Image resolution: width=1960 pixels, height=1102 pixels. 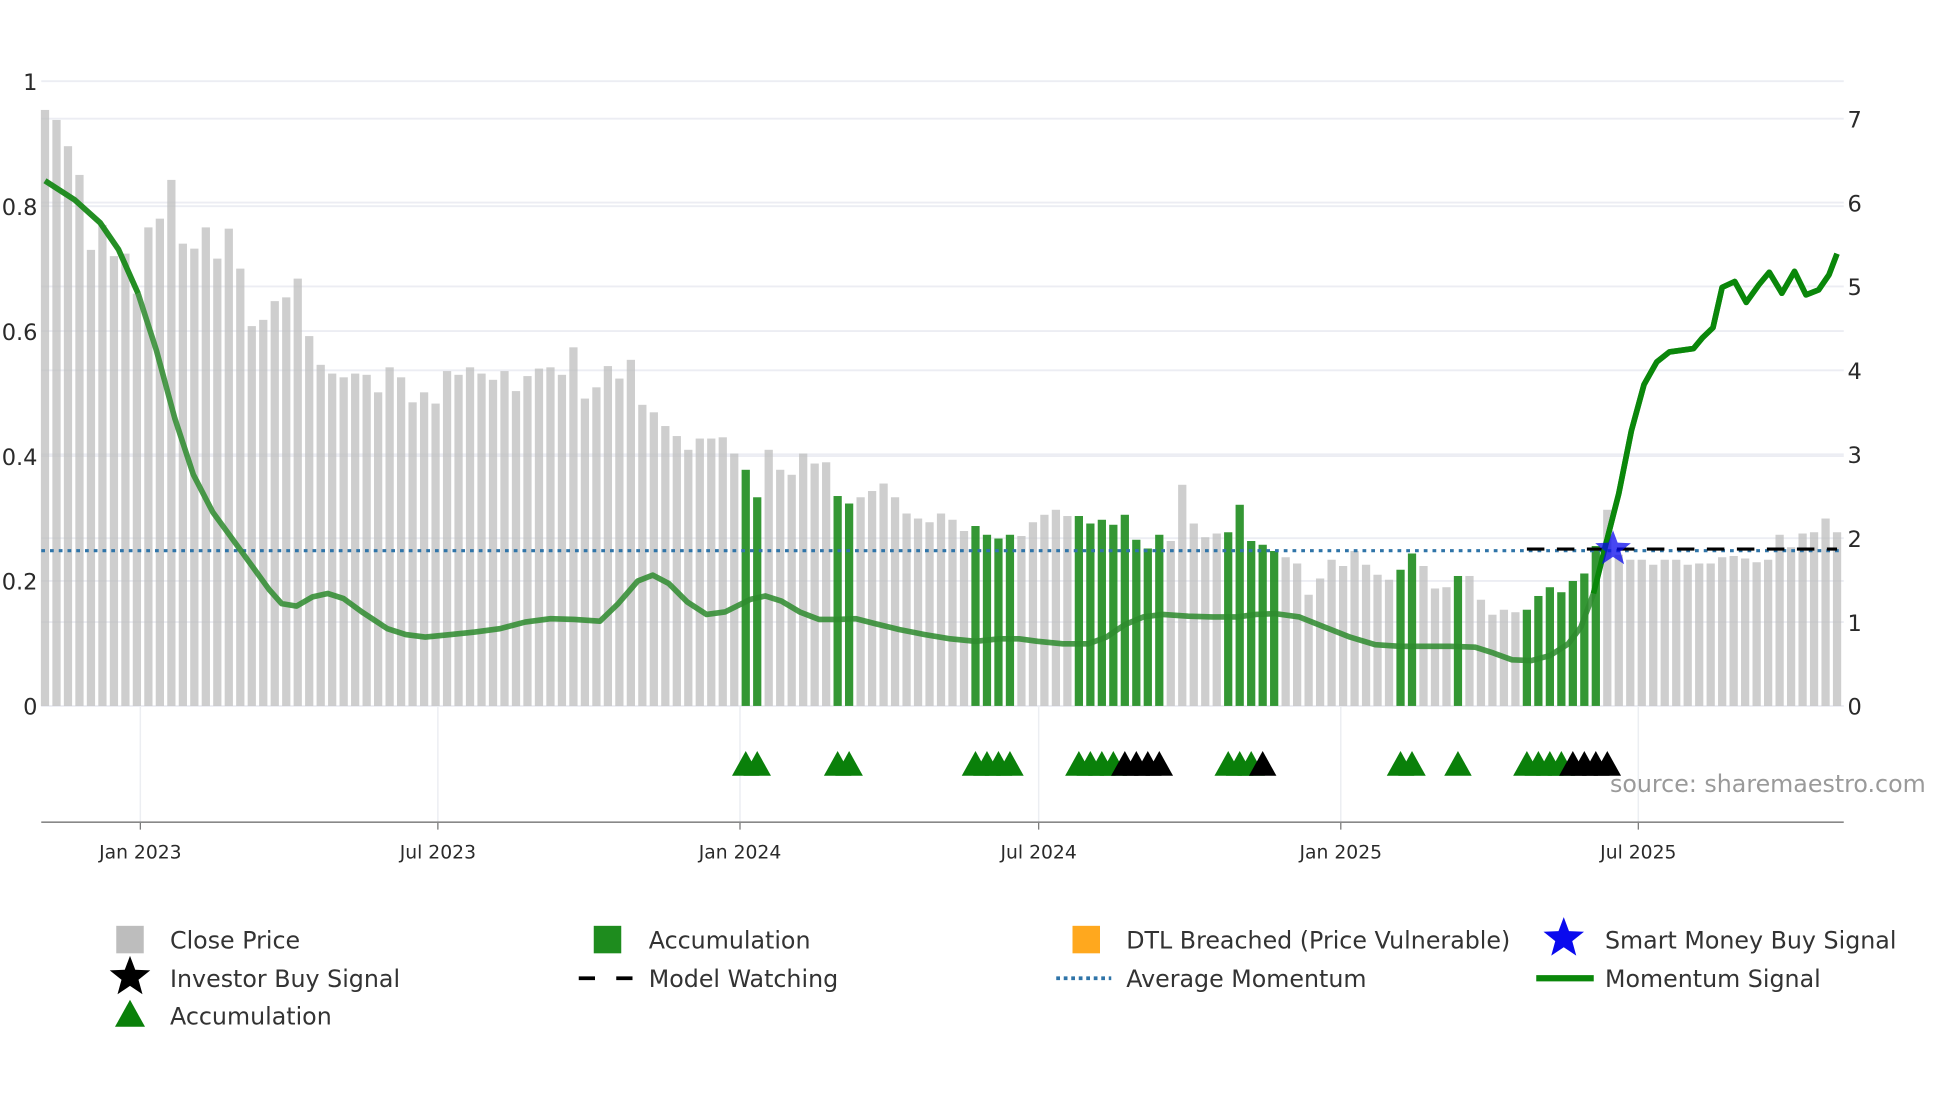 I want to click on legend-label: Investor Buy Signal, so click(x=285, y=979).